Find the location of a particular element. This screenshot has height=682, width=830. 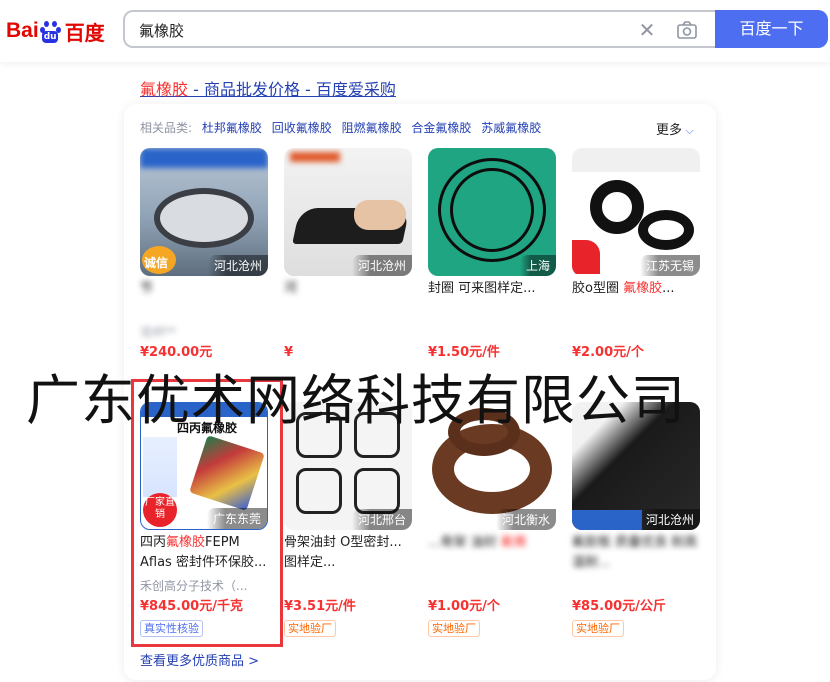

product-item: 河北沧州 河 ¥ is located at coordinates (348, 255).